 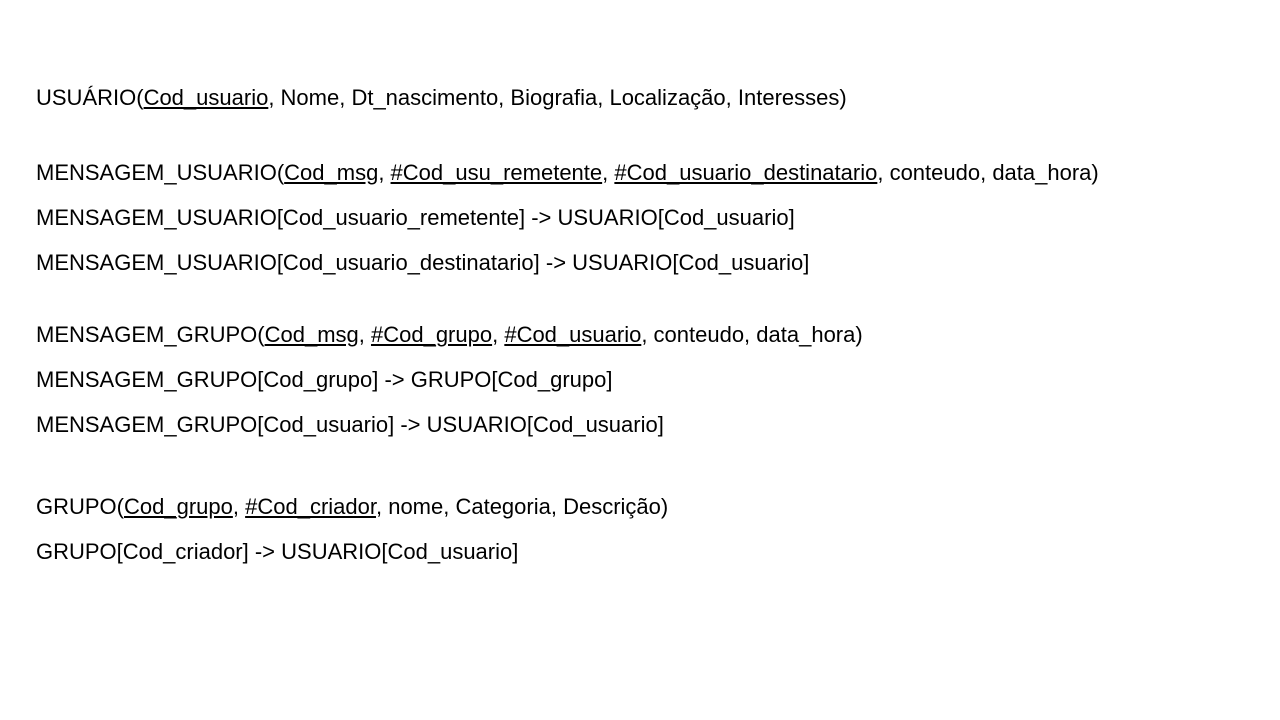 I want to click on primary-key: Cod_grupo, so click(x=178, y=506).